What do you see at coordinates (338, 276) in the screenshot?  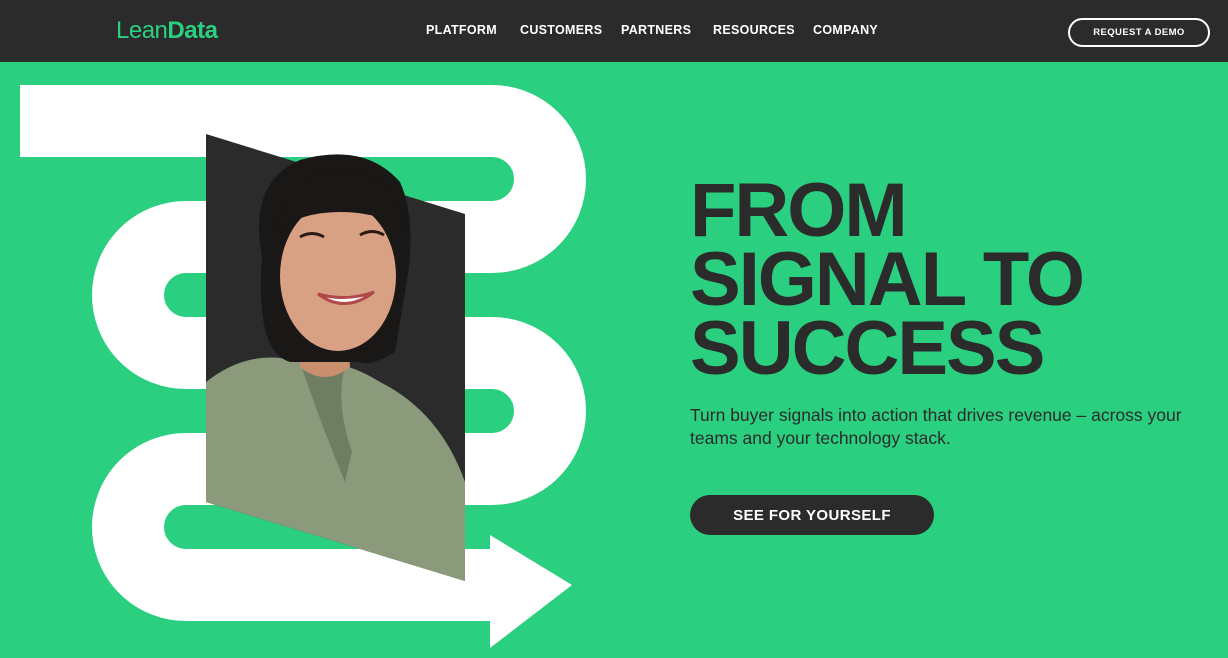 I see `portrait-face` at bounding box center [338, 276].